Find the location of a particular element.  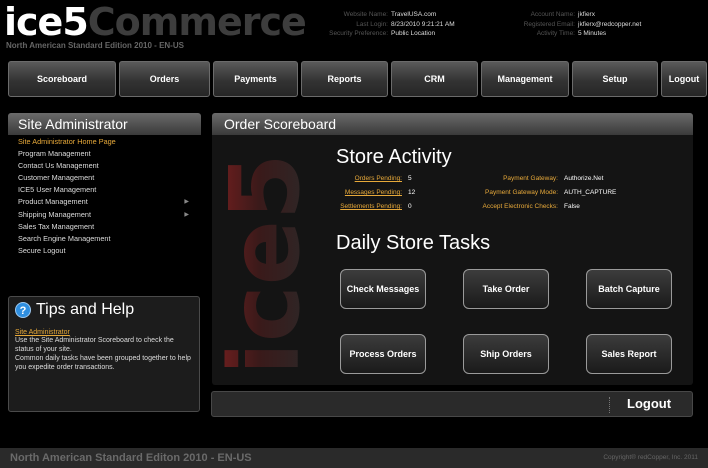

nav-management: Management is located at coordinates (525, 79).